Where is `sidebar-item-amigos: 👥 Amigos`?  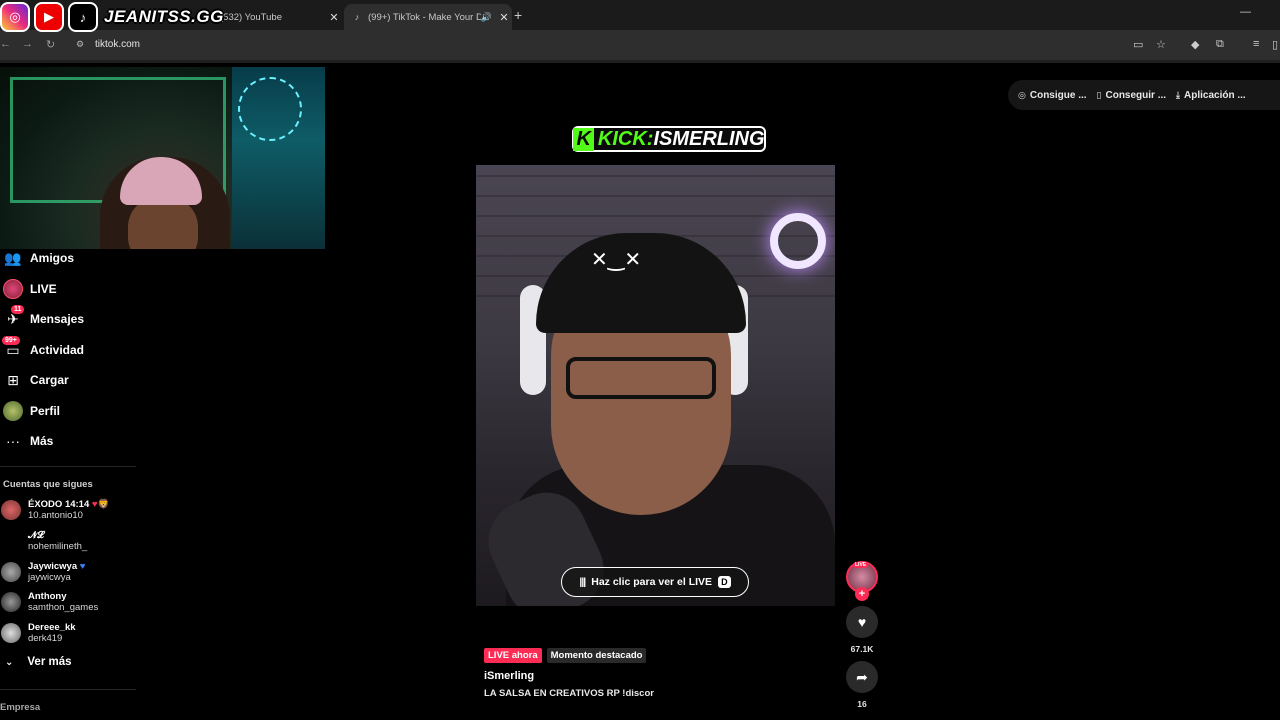 sidebar-item-amigos: 👥 Amigos is located at coordinates (75, 258).